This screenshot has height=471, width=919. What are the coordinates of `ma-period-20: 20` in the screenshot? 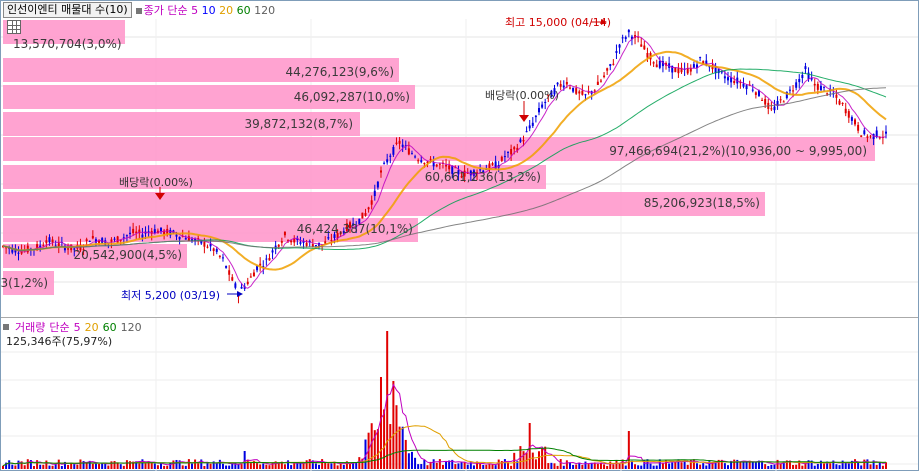 It's located at (226, 10).